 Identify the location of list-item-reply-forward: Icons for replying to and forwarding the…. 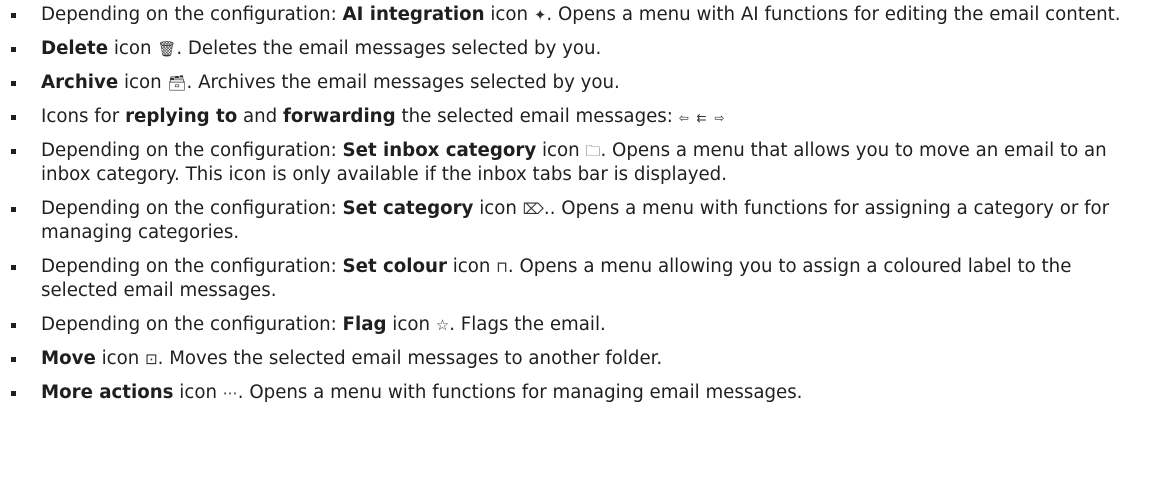
(577, 117).